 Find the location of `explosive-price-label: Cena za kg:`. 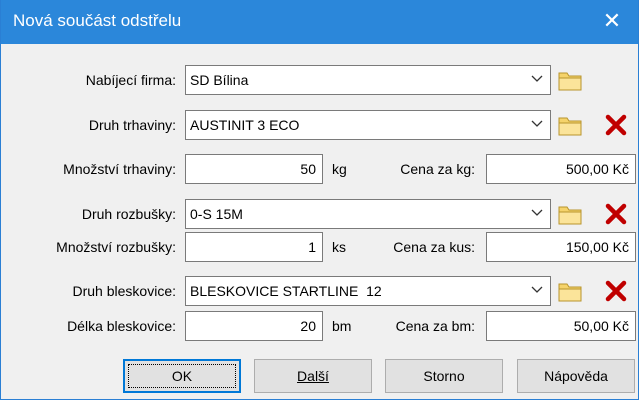

explosive-price-label: Cena za kg: is located at coordinates (437, 169).